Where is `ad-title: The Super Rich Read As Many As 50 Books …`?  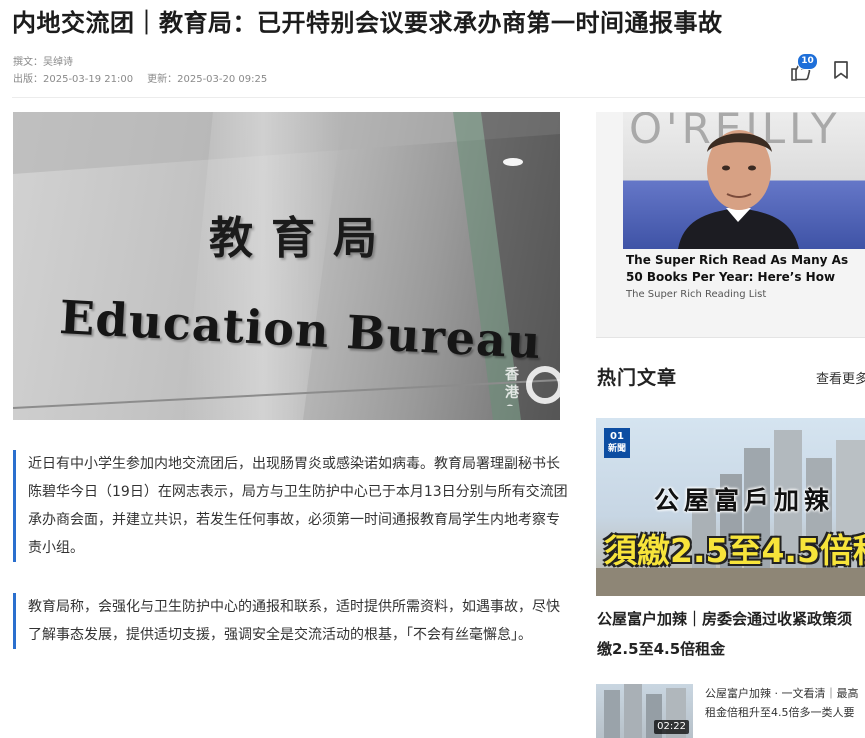 ad-title: The Super Rich Read As Many As 50 Books … is located at coordinates (744, 269).